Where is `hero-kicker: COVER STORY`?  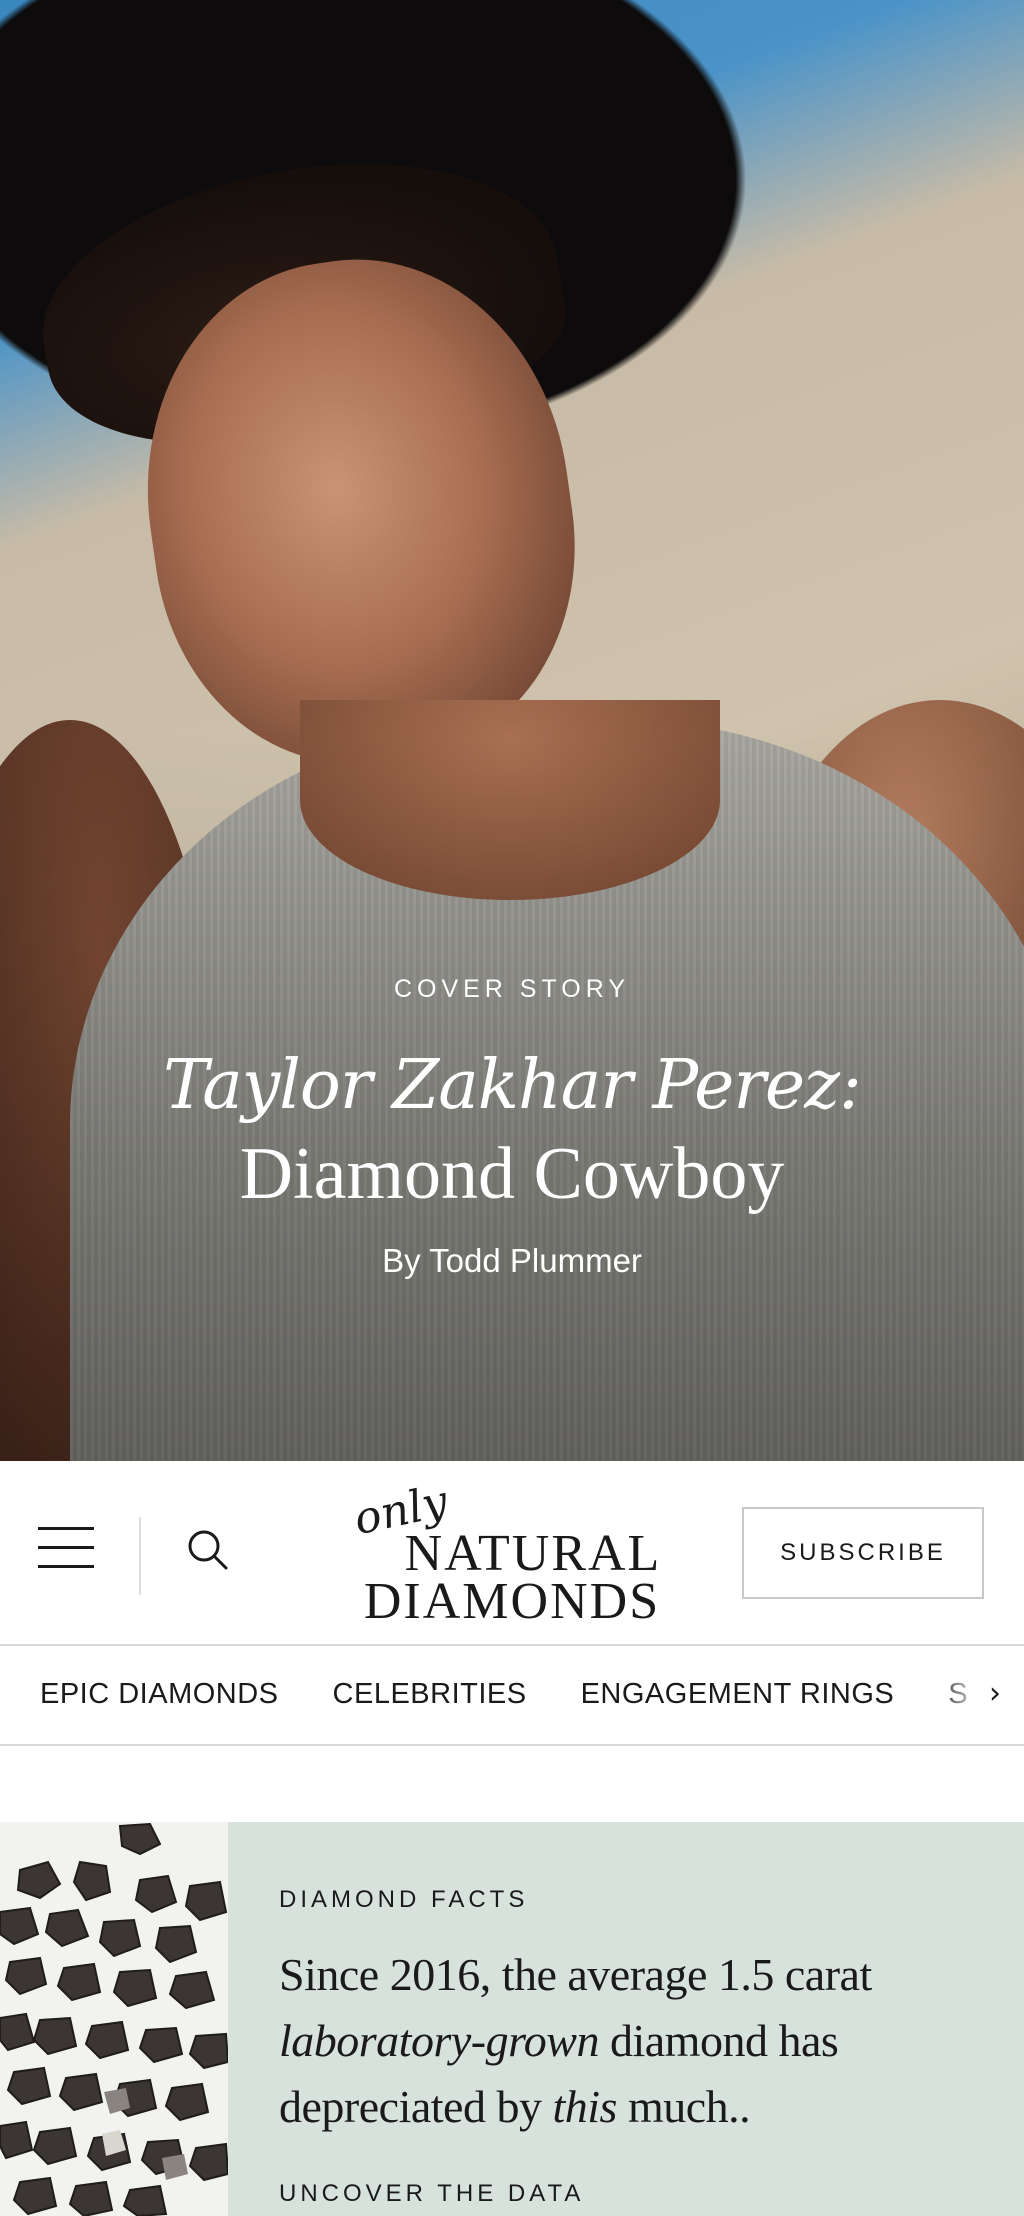 hero-kicker: COVER STORY is located at coordinates (512, 989).